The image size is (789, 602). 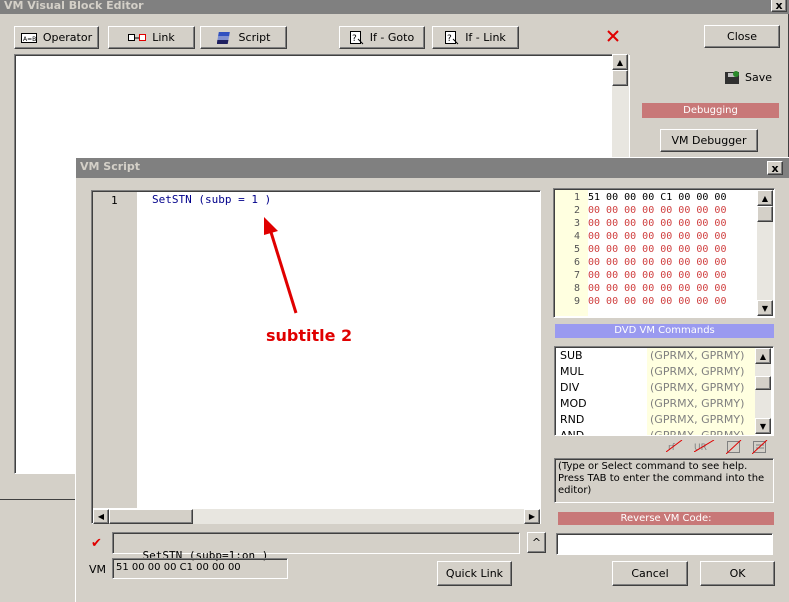 I want to click on hex-row: 9 00 00 00 00 00 00 00 00, so click(x=659, y=301).